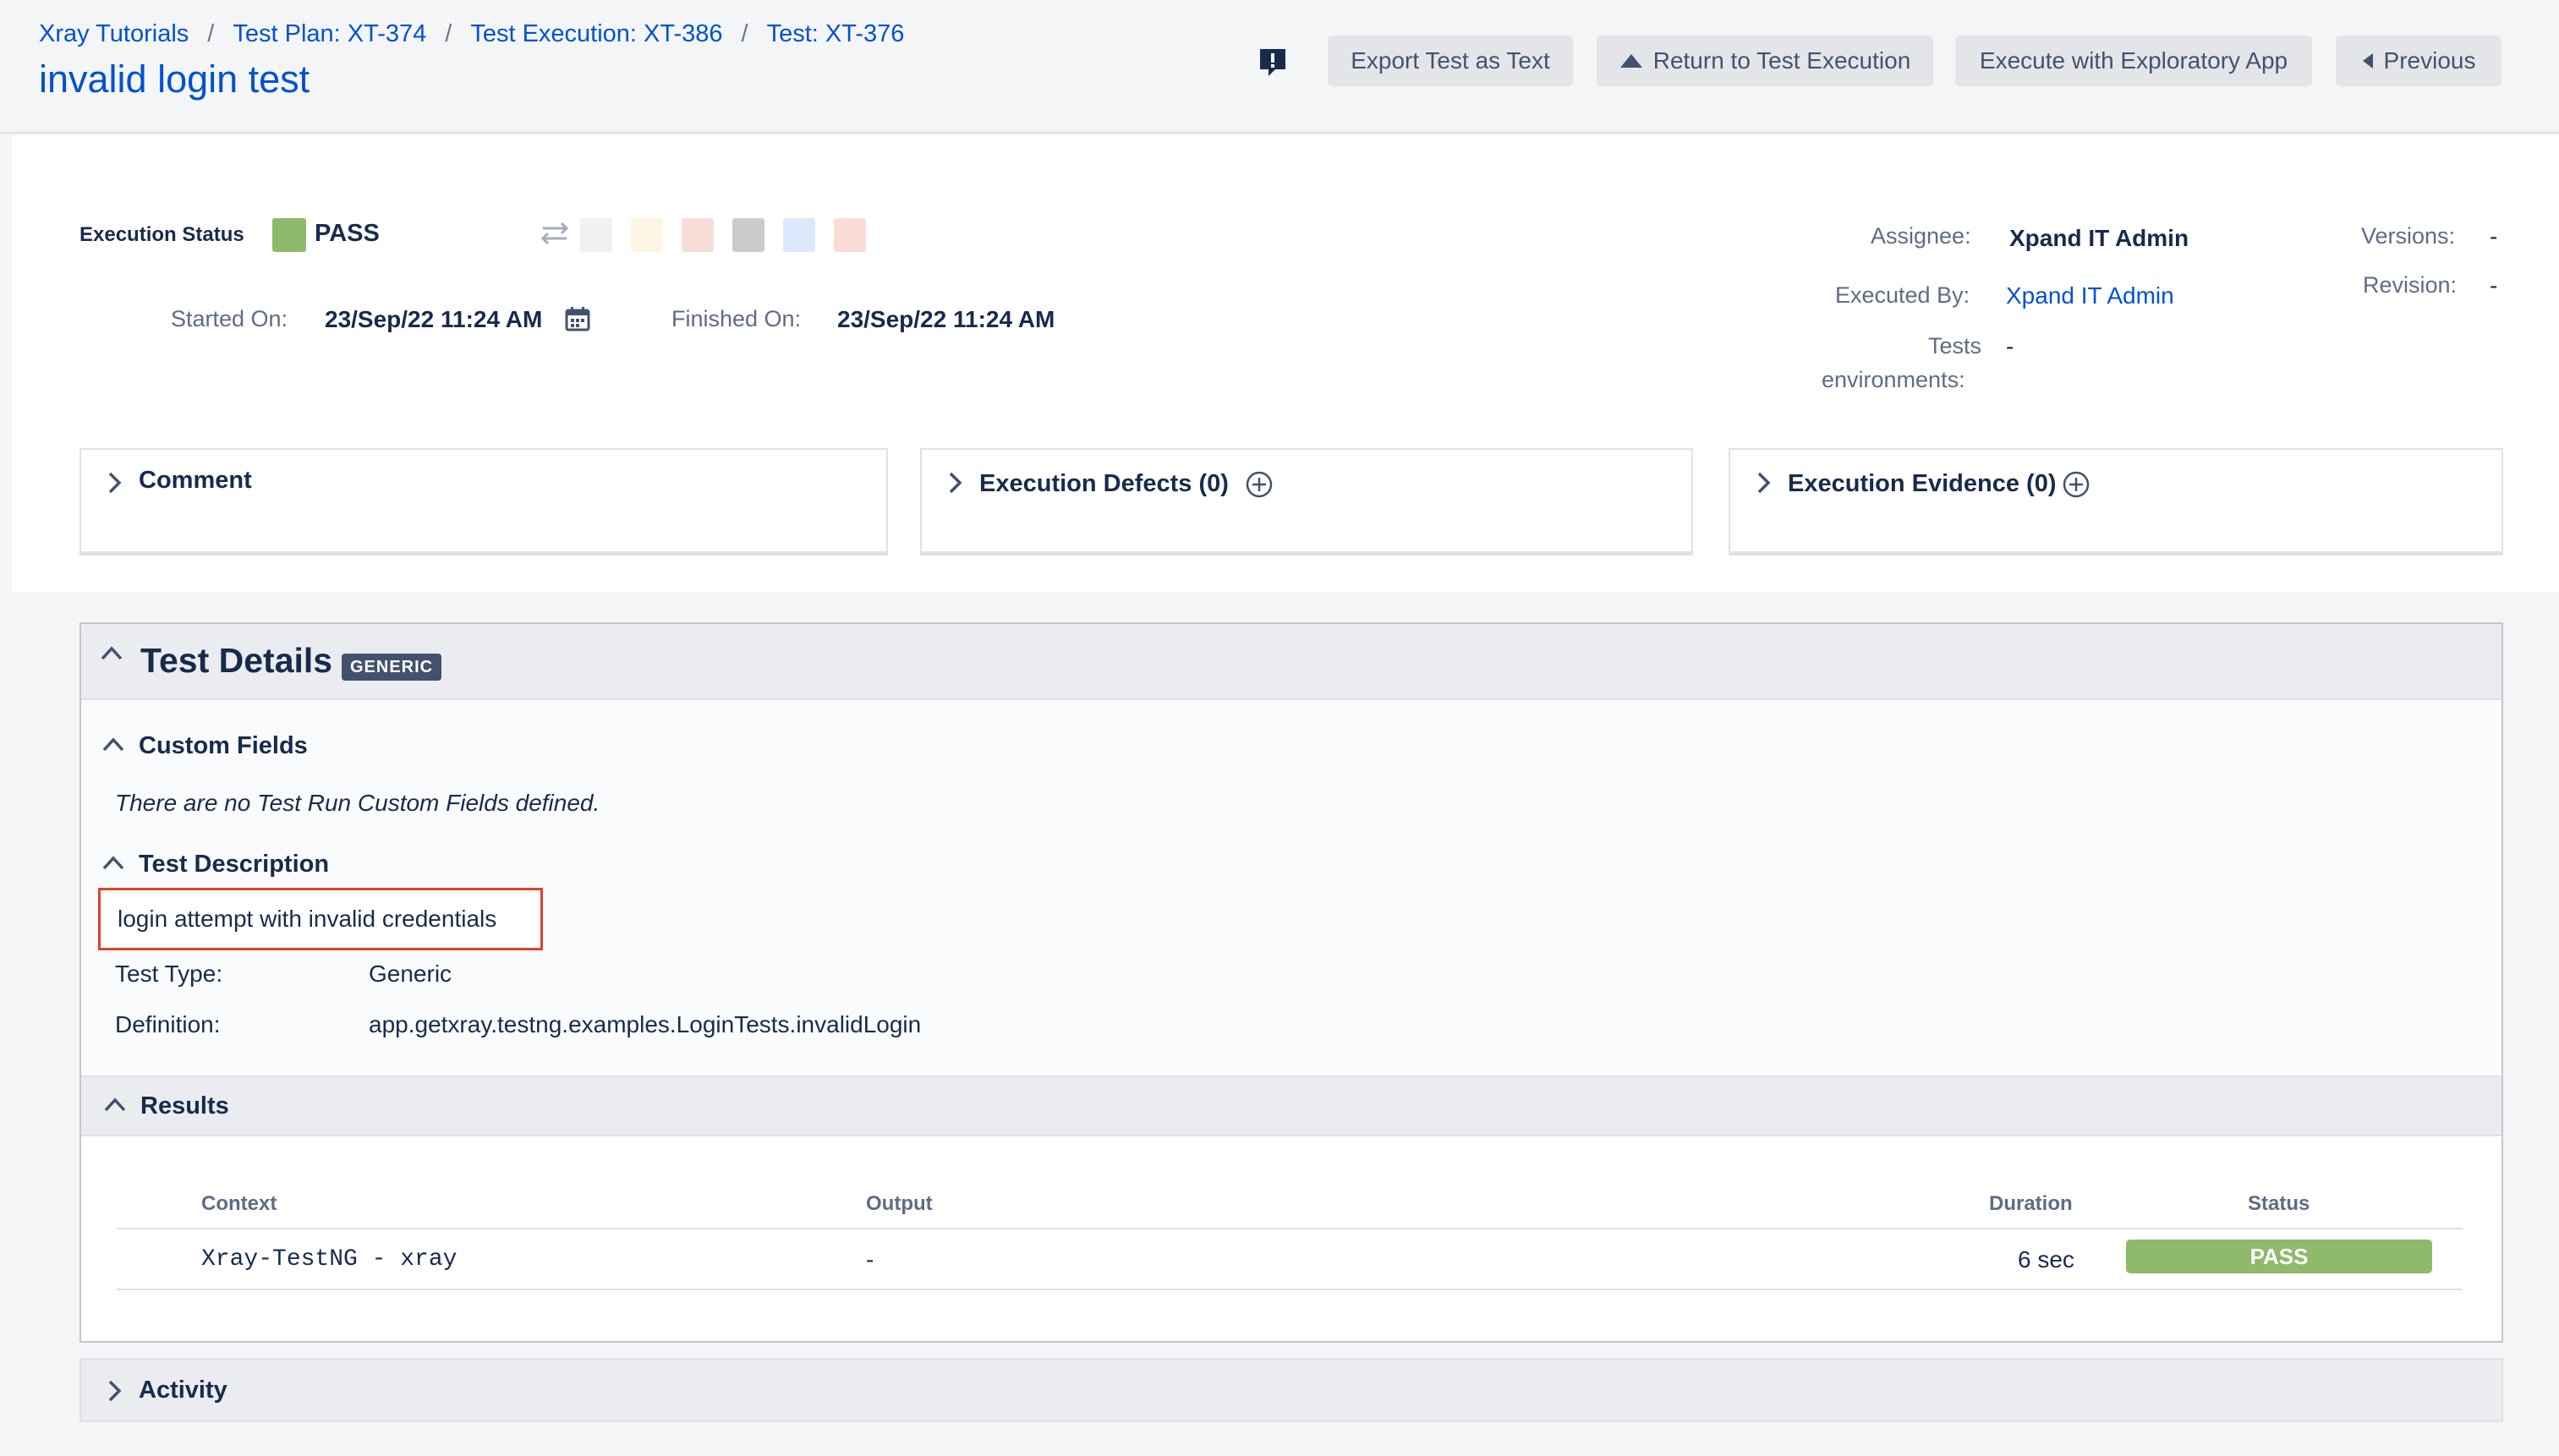 Image resolution: width=2559 pixels, height=1456 pixels. What do you see at coordinates (195, 480) in the screenshot?
I see `comment-panel-title: Comment` at bounding box center [195, 480].